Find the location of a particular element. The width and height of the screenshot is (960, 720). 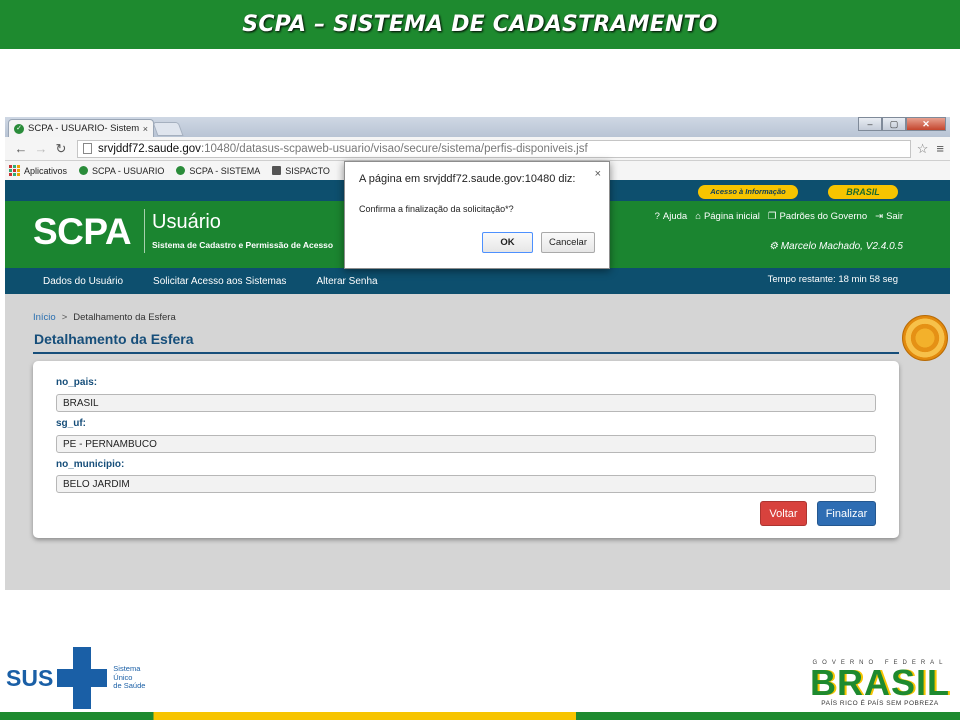

pais-field: BRASIL is located at coordinates (466, 403).